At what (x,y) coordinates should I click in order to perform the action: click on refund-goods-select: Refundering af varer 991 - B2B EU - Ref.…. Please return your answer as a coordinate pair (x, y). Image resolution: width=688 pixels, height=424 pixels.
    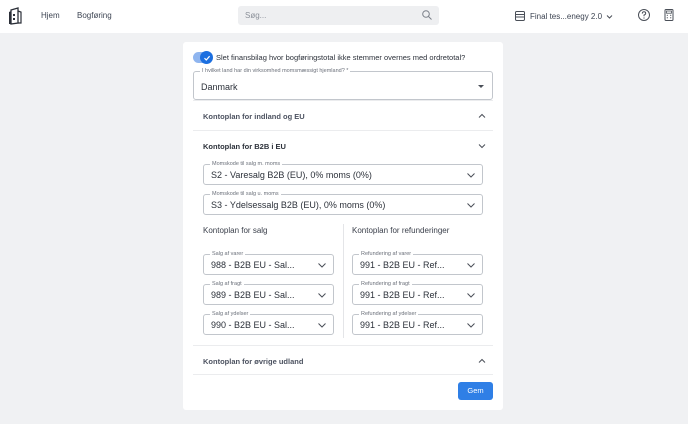
    Looking at the image, I should click on (417, 263).